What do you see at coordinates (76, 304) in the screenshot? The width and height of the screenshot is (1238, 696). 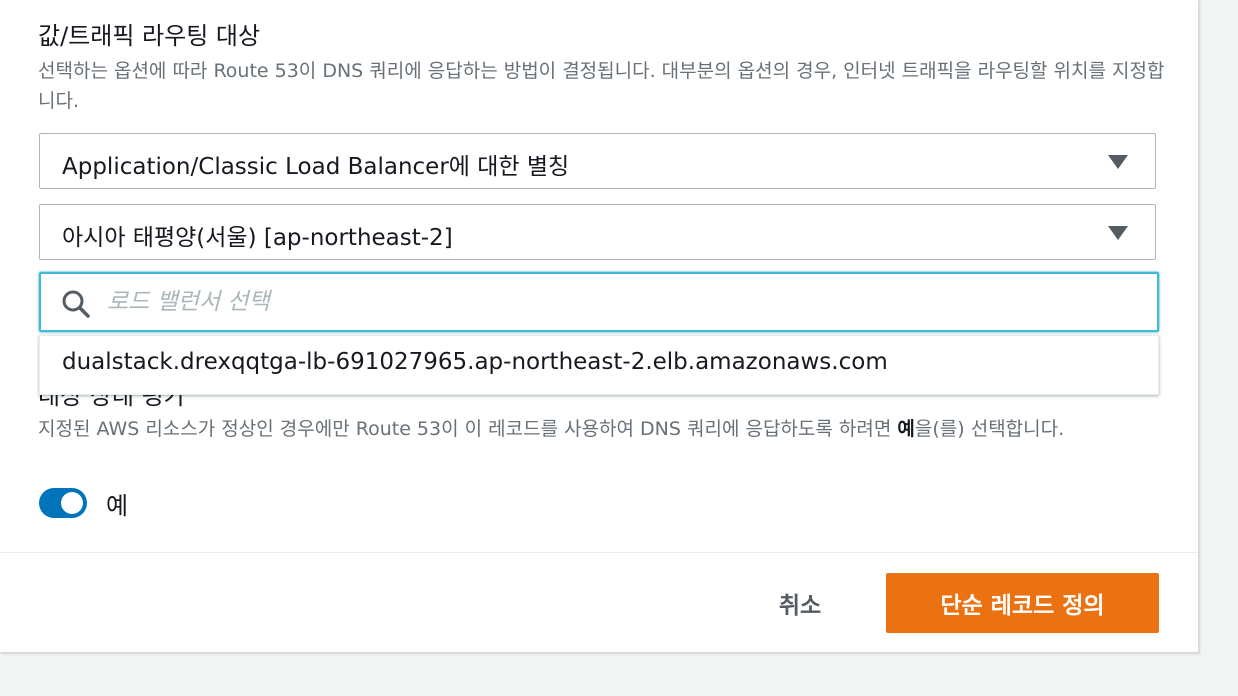 I see `search-icon` at bounding box center [76, 304].